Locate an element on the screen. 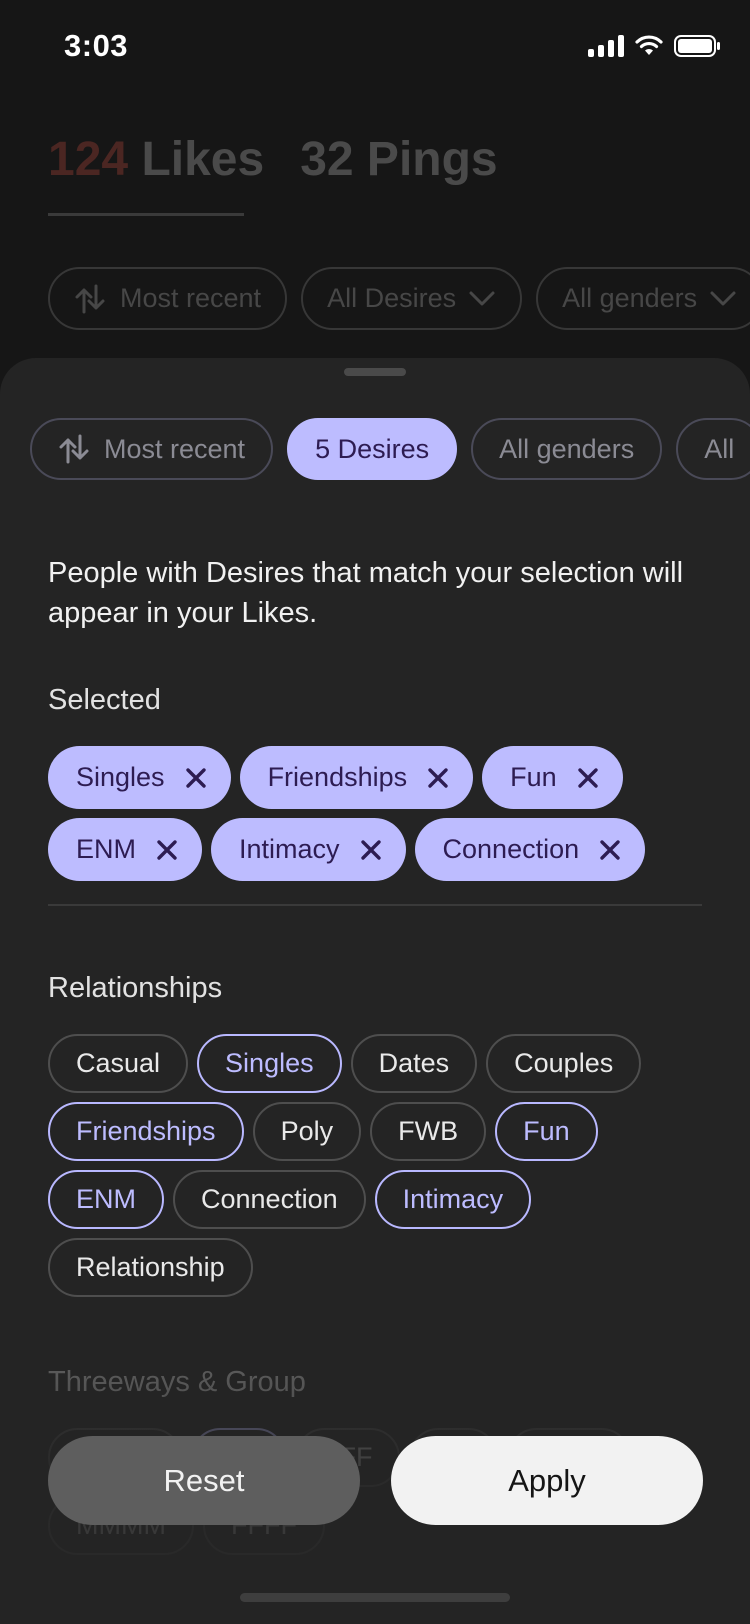 This screenshot has height=1624, width=750. filter-chip-label: 5 Desires is located at coordinates (372, 448).